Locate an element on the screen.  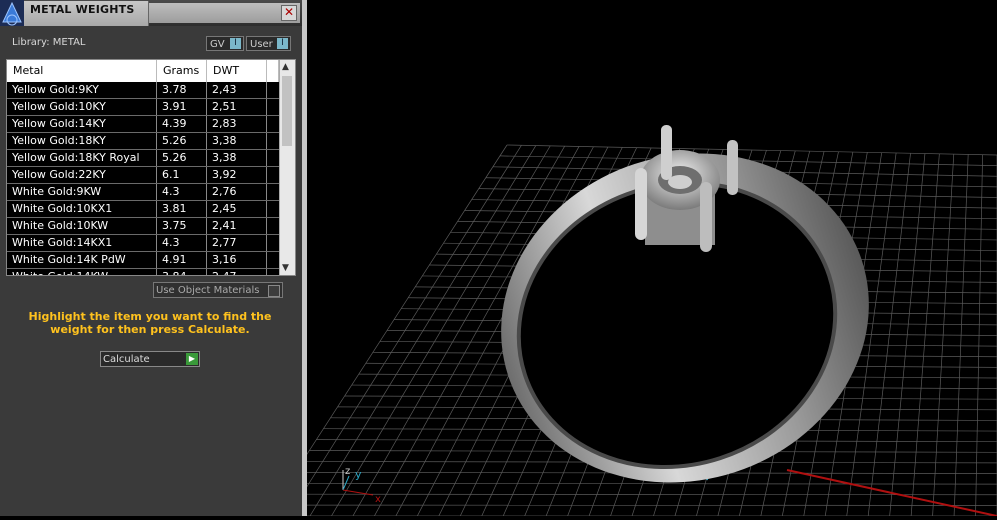
cell-metal: Yellow Gold:14KY is located at coordinates (82, 124).